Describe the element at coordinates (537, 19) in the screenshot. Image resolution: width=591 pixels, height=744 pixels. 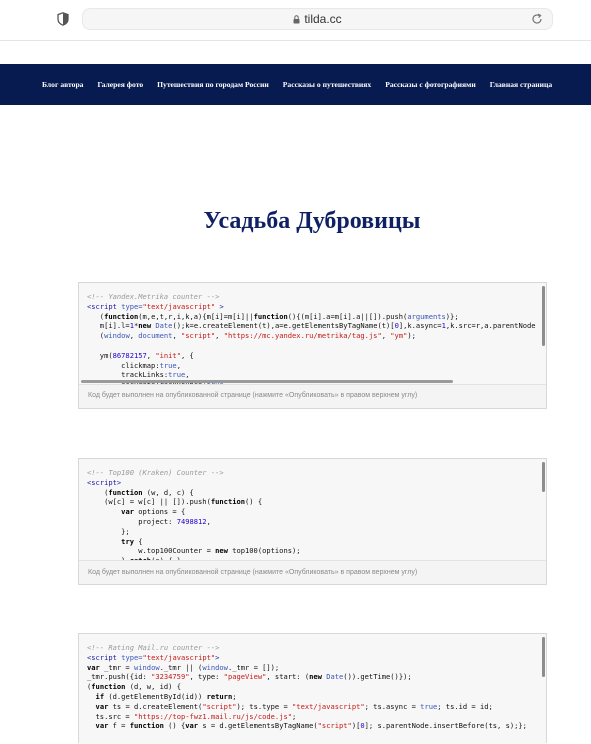
I see `reload-icon` at that location.